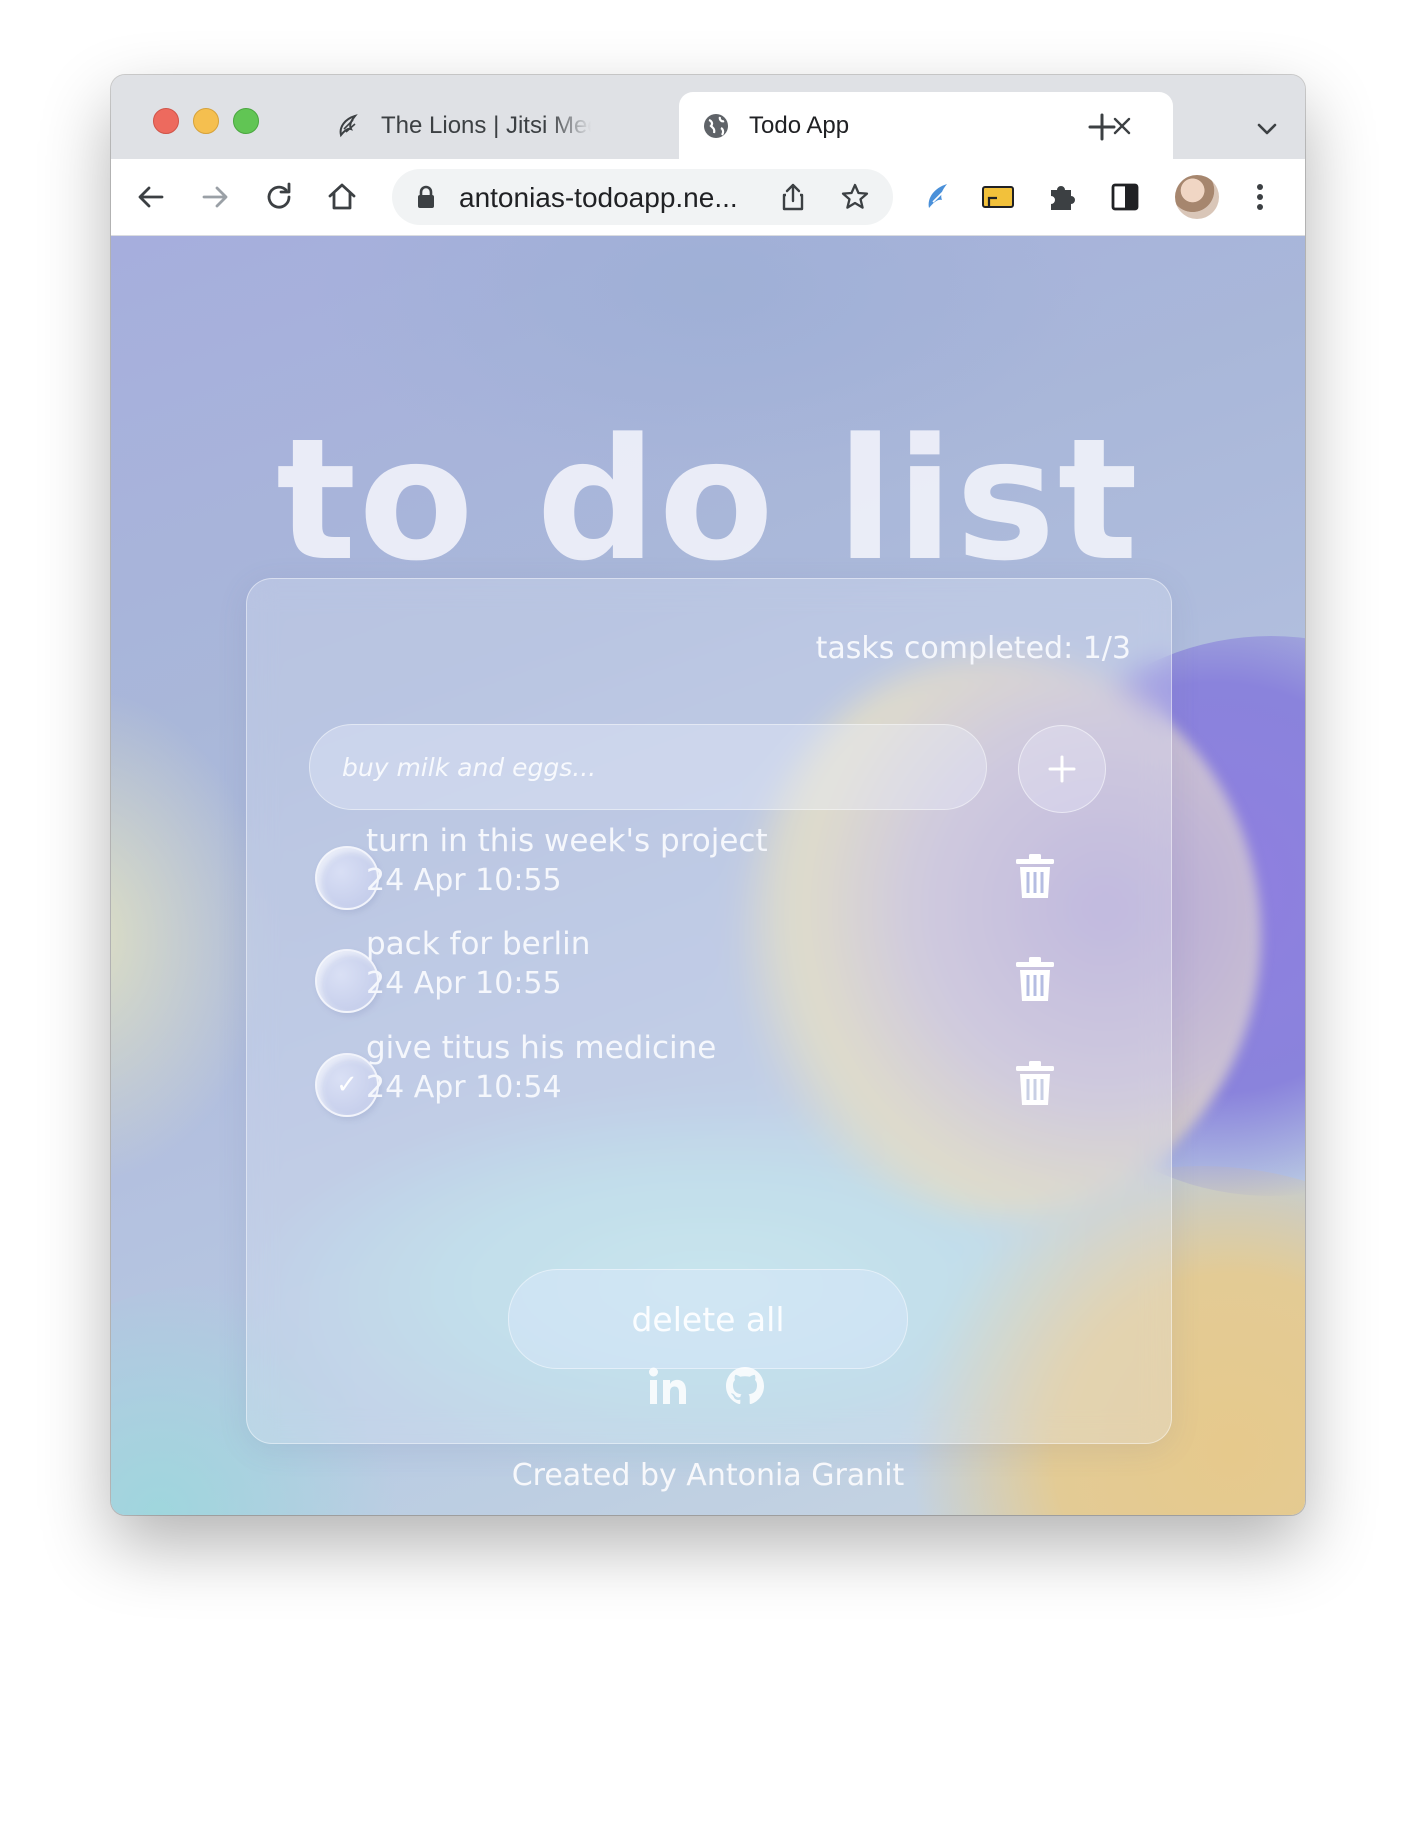 This screenshot has width=1416, height=1822. Describe the element at coordinates (793, 197) in the screenshot. I see `share-icon` at that location.